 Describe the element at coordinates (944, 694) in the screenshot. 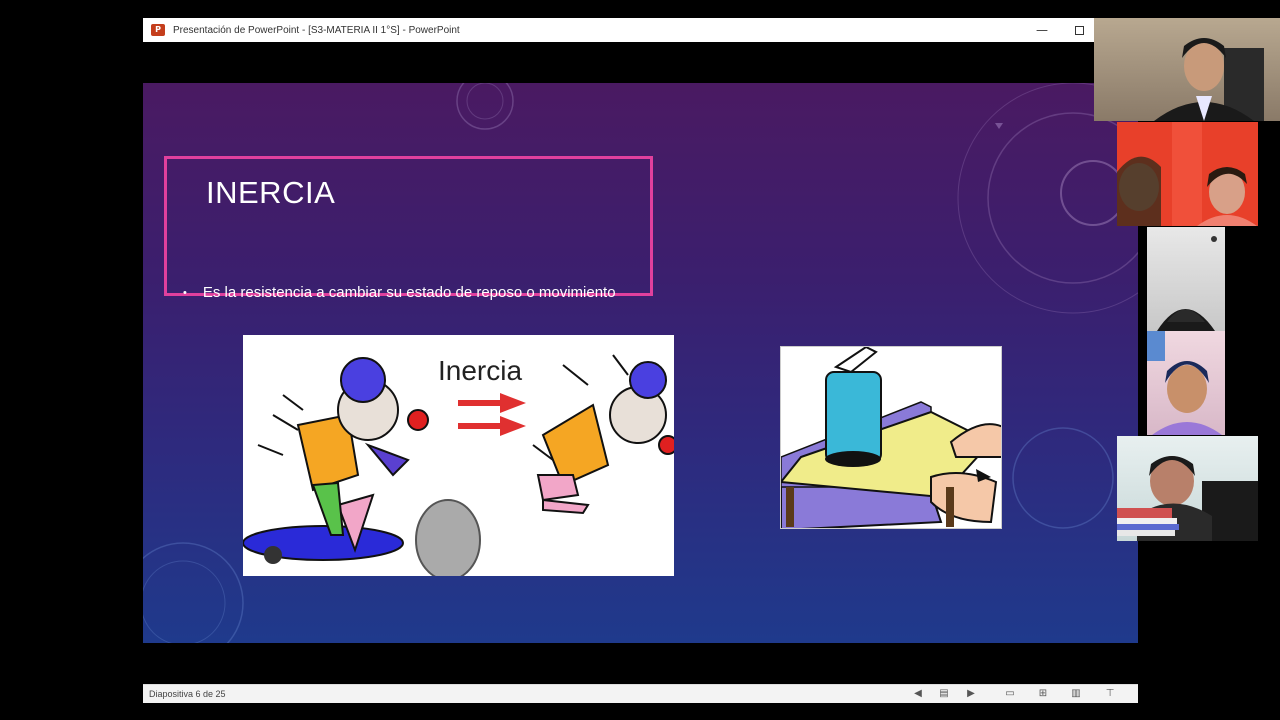

I see `slide-menu-icon: ▤` at that location.